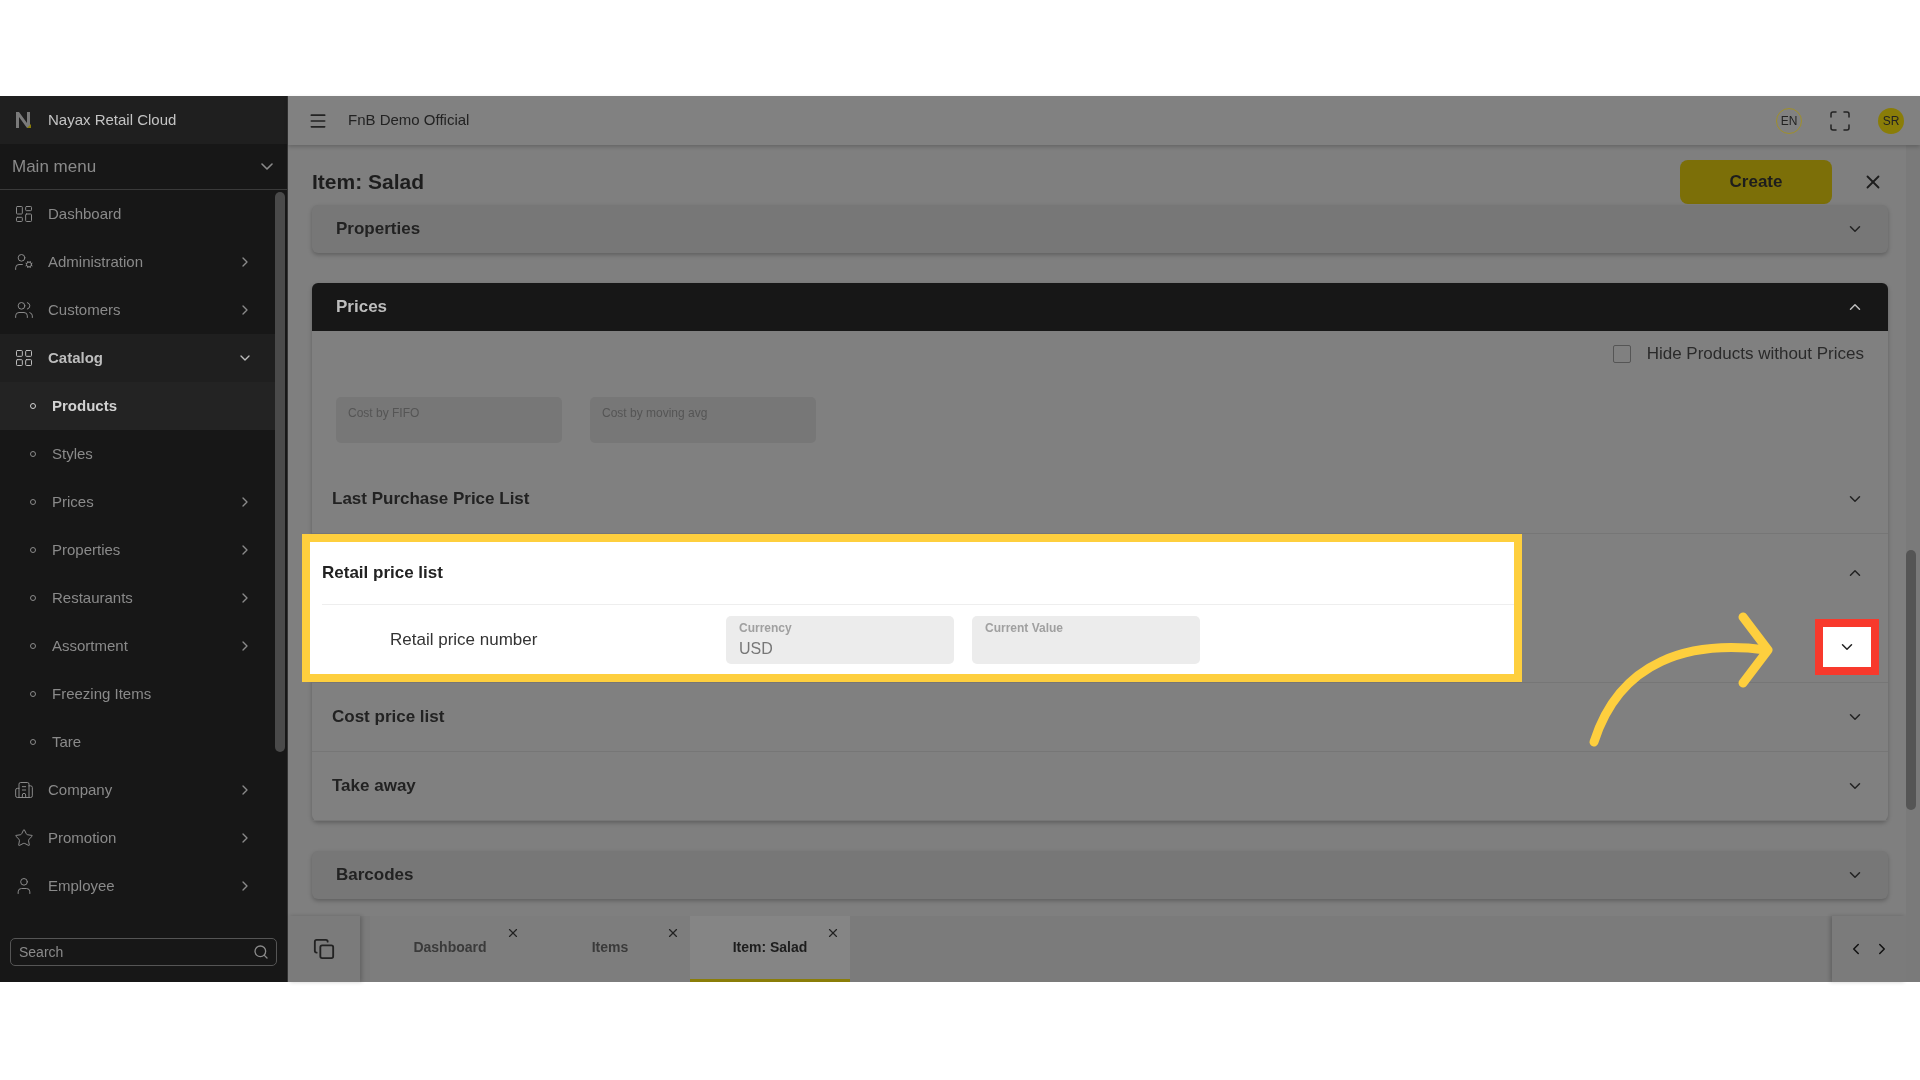  What do you see at coordinates (96, 261) in the screenshot?
I see `sidebar-item-label: Administration` at bounding box center [96, 261].